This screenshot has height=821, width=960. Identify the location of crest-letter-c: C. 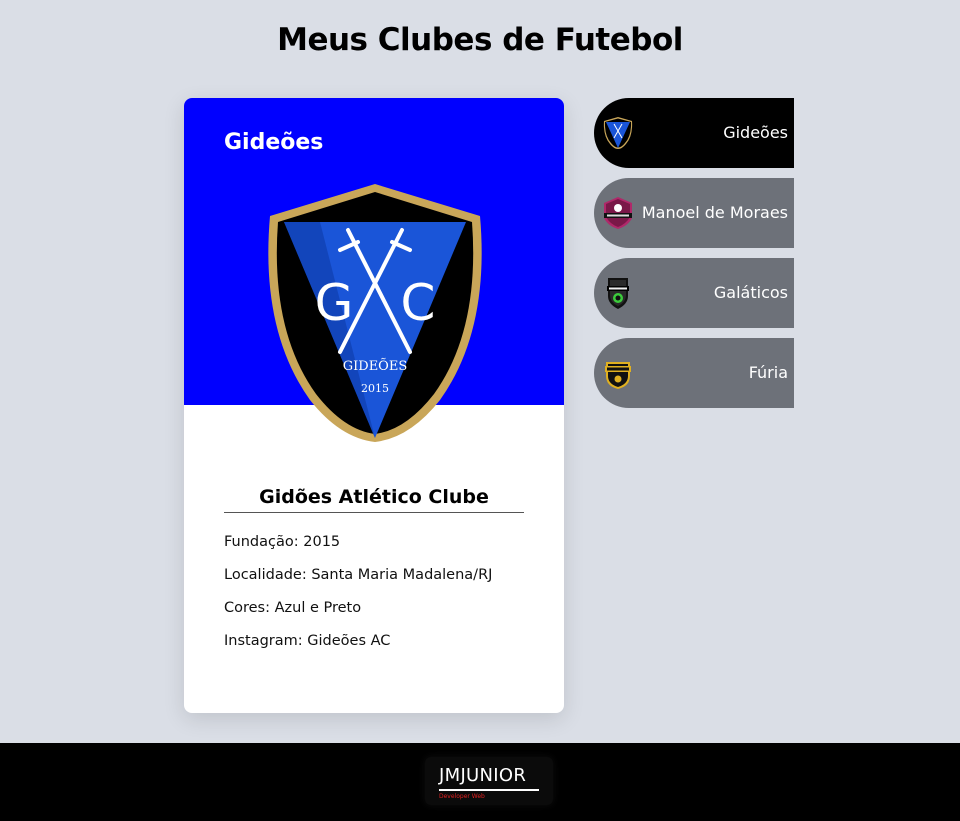
(418, 303).